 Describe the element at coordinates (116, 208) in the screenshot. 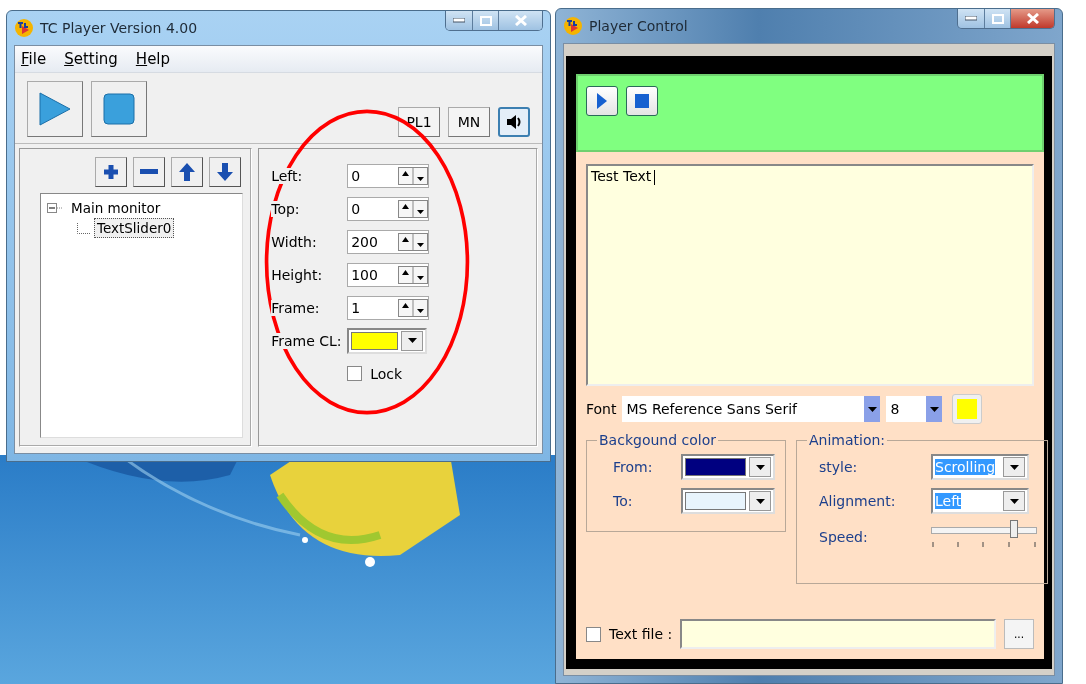

I see `tree-item: Main monitor` at that location.